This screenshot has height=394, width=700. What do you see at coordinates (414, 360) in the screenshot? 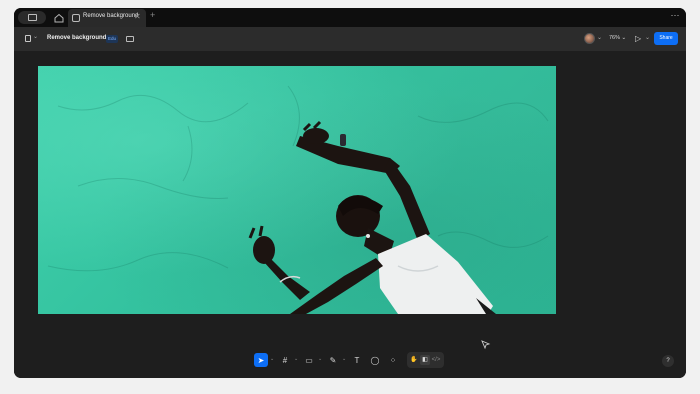
I see `hand-mode-icon: ✋` at bounding box center [414, 360].